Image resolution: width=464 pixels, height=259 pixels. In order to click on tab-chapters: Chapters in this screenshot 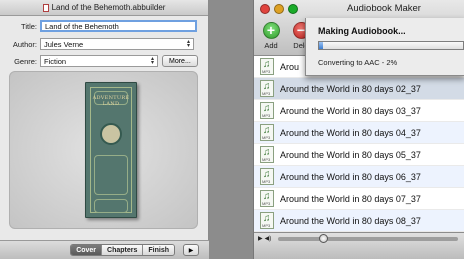, I will do `click(123, 250)`.